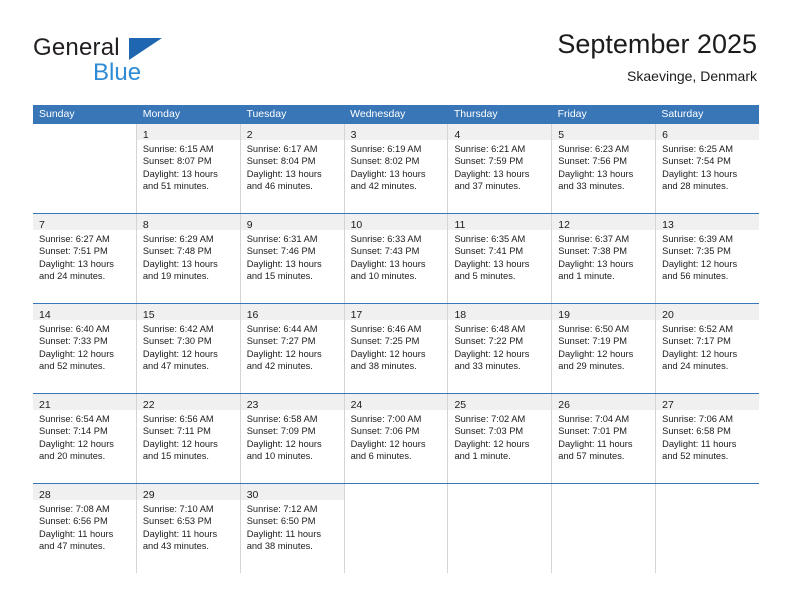 The width and height of the screenshot is (792, 612). What do you see at coordinates (188, 492) in the screenshot?
I see `day-number-band: 29` at bounding box center [188, 492].